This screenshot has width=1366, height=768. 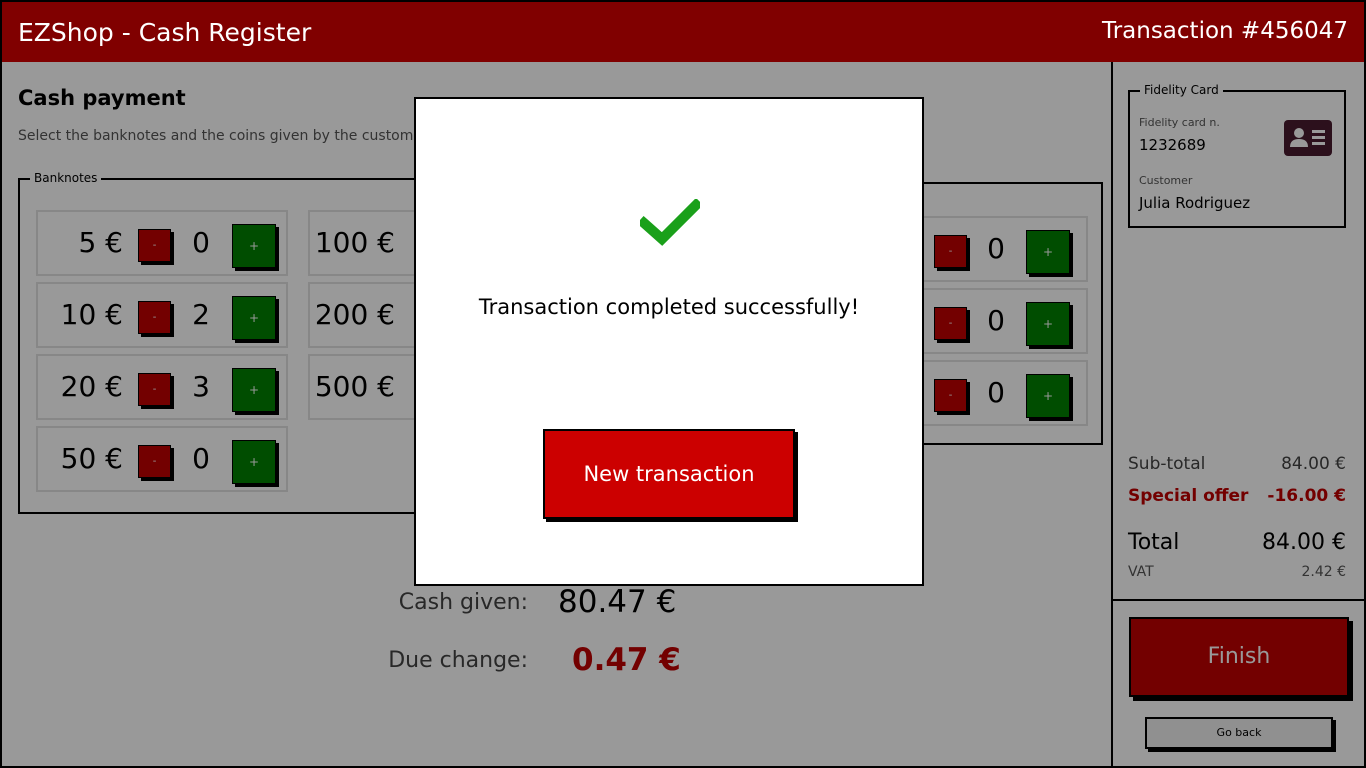 What do you see at coordinates (669, 307) in the screenshot?
I see `success-message: Transaction completed successfully!` at bounding box center [669, 307].